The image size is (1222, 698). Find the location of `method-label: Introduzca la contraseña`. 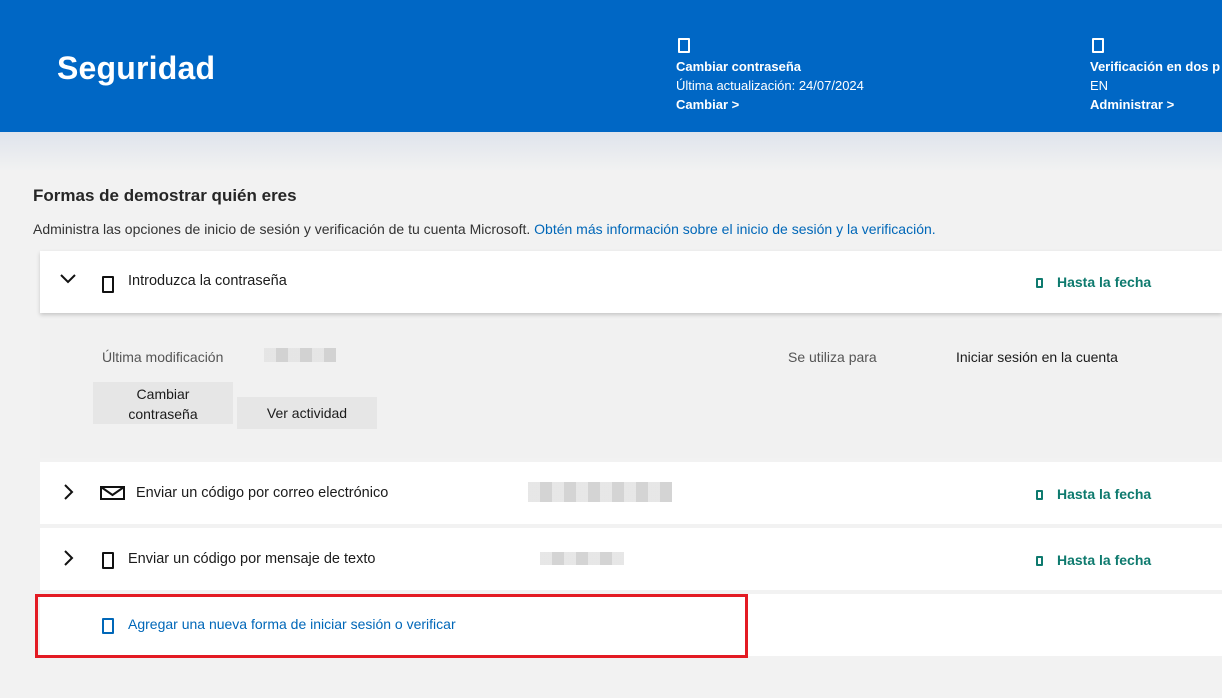

method-label: Introduzca la contraseña is located at coordinates (207, 281).